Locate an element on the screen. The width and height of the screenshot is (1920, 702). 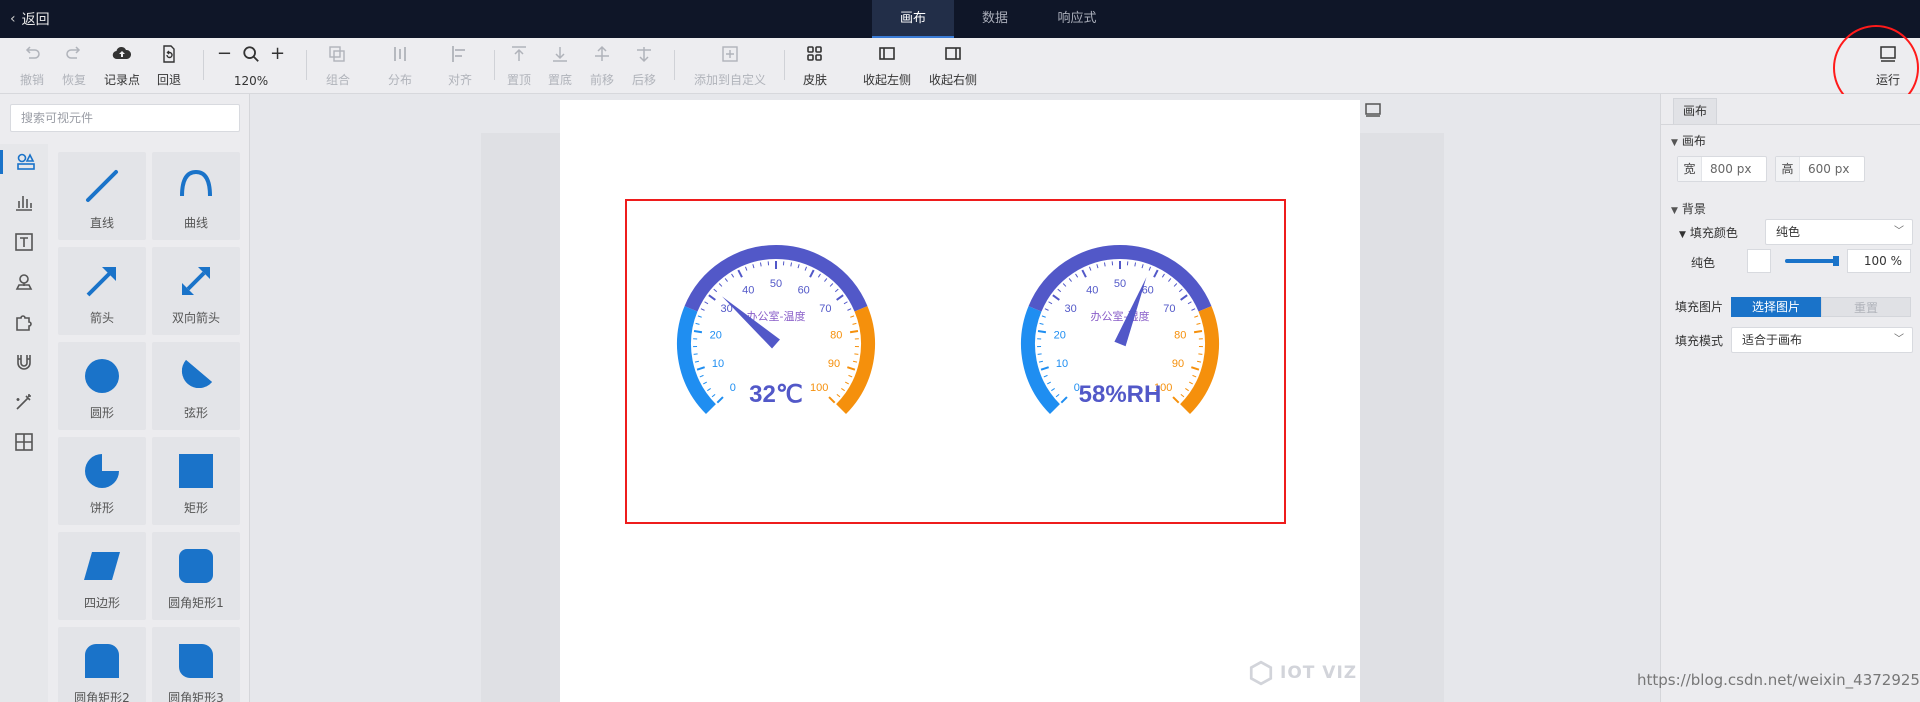
tab-responsive: 响应式 is located at coordinates (1077, 19).